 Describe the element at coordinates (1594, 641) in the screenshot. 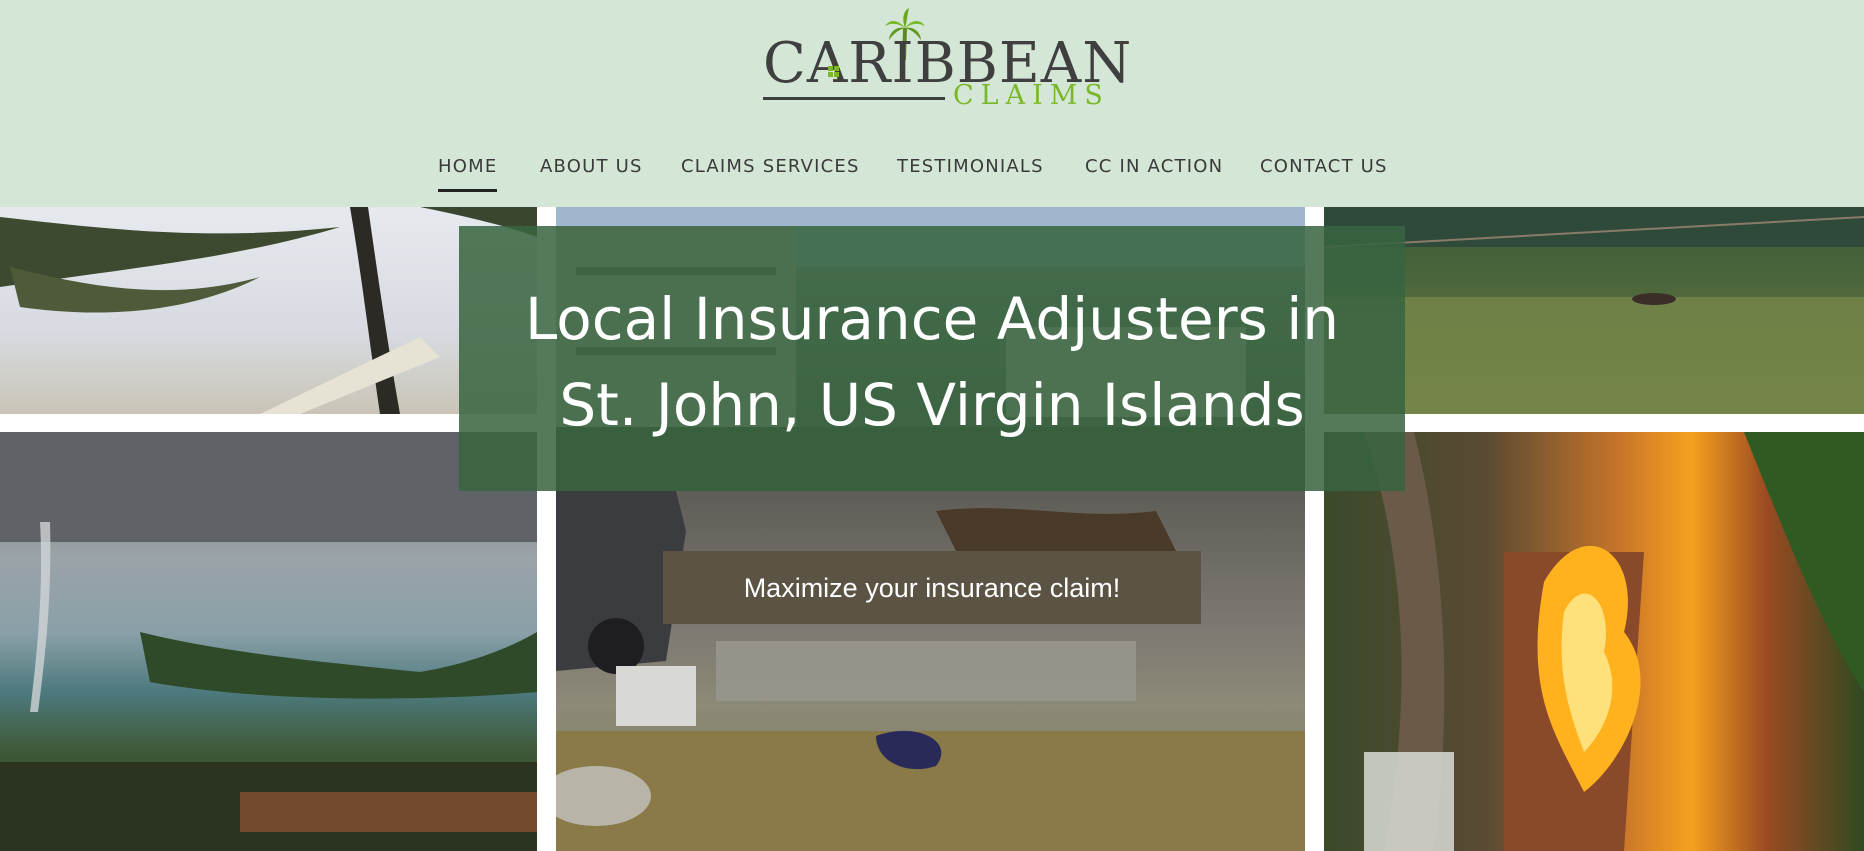

I see `photo-house-fire` at that location.